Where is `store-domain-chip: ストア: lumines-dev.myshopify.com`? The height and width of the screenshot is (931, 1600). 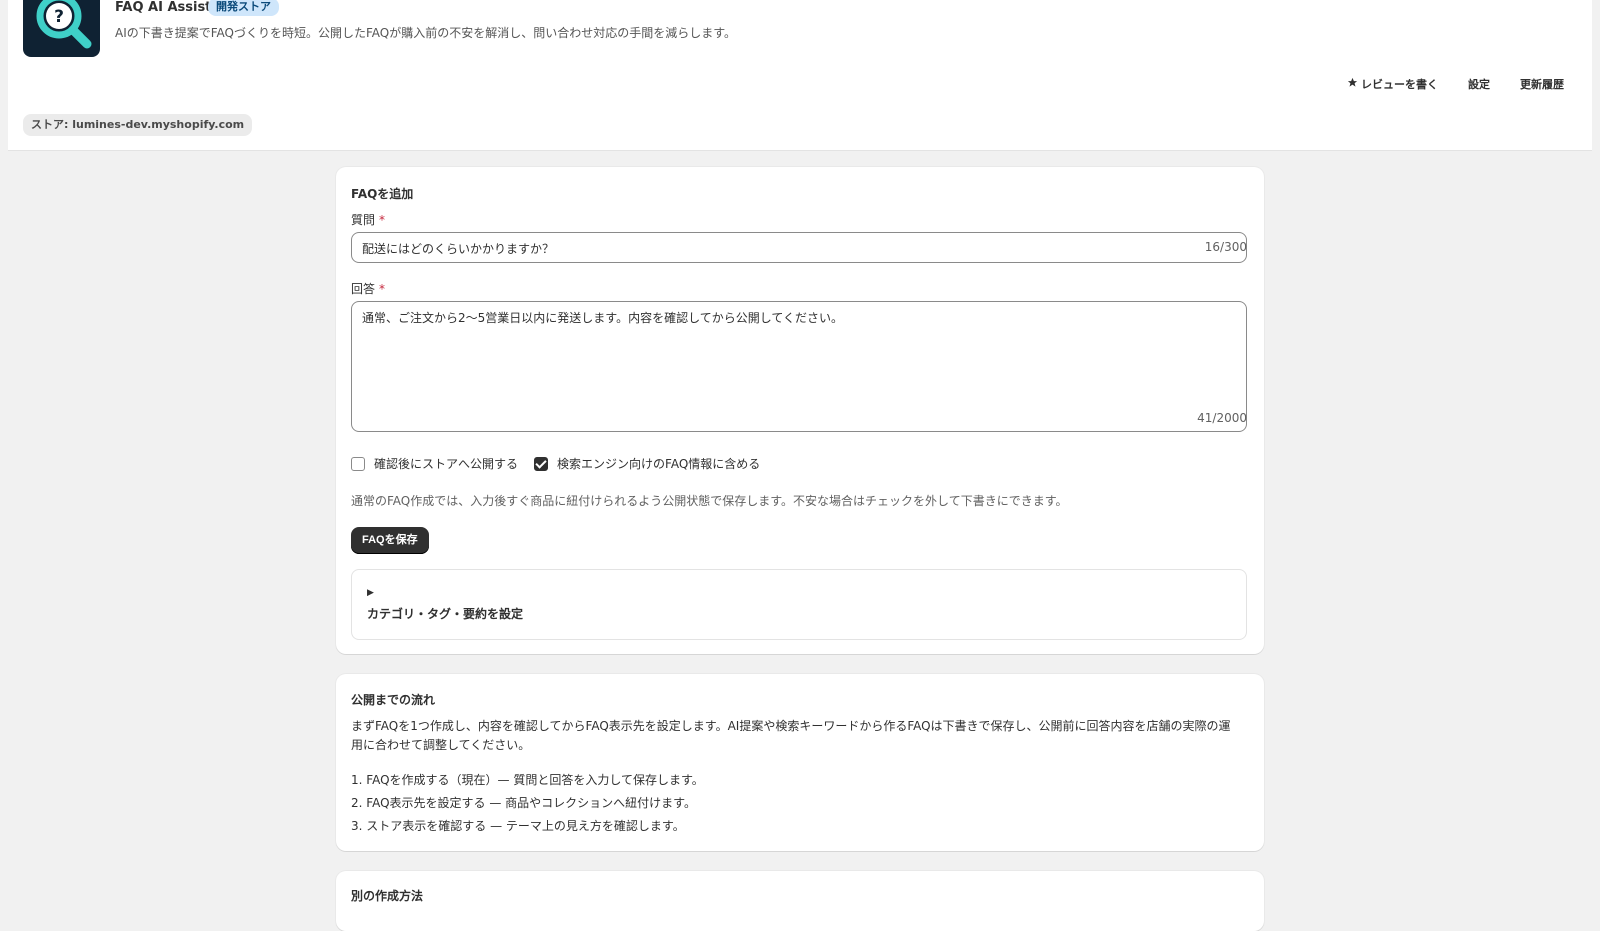 store-domain-chip: ストア: lumines-dev.myshopify.com is located at coordinates (138, 125).